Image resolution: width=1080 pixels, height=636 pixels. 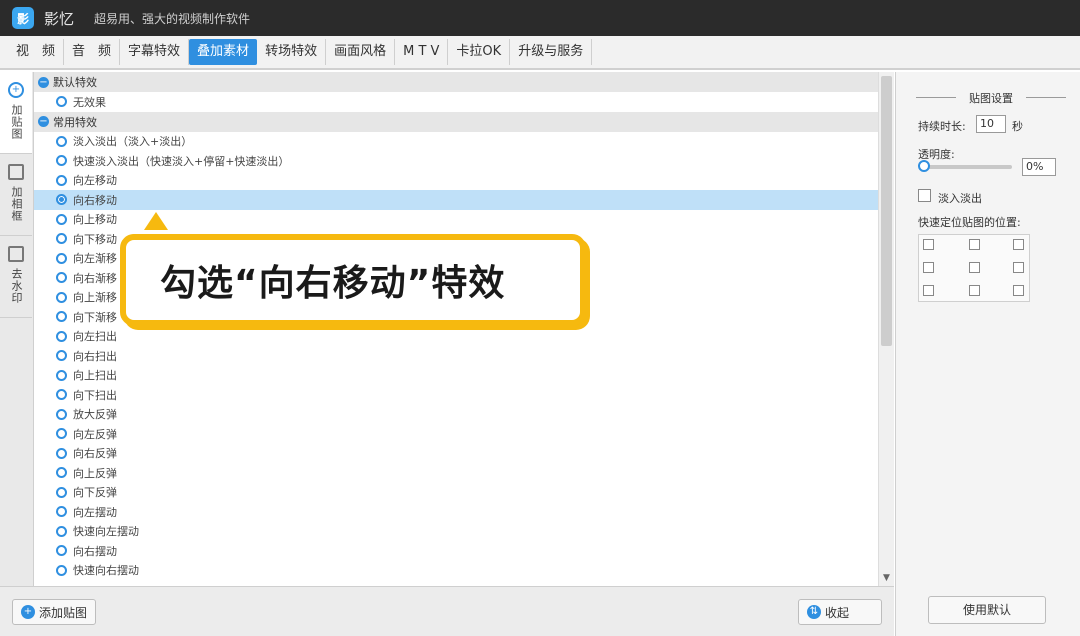 What do you see at coordinates (1017, 126) in the screenshot?
I see `duration-unit: 秒` at bounding box center [1017, 126].